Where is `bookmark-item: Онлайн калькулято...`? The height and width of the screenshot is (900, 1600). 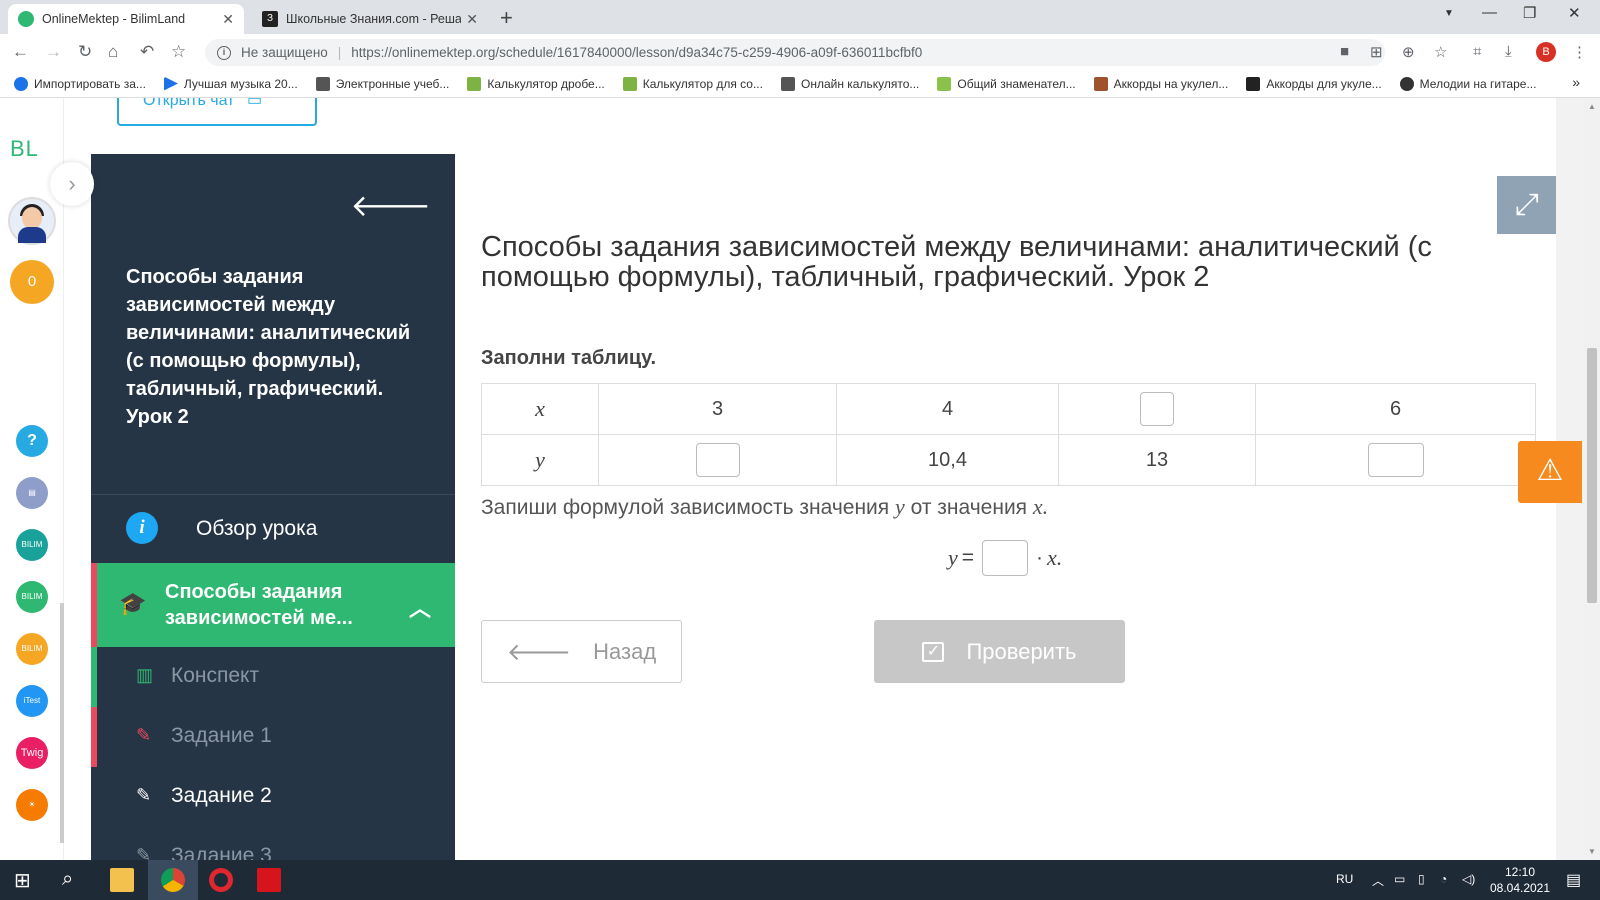 bookmark-item: Онлайн калькулято... is located at coordinates (849, 83).